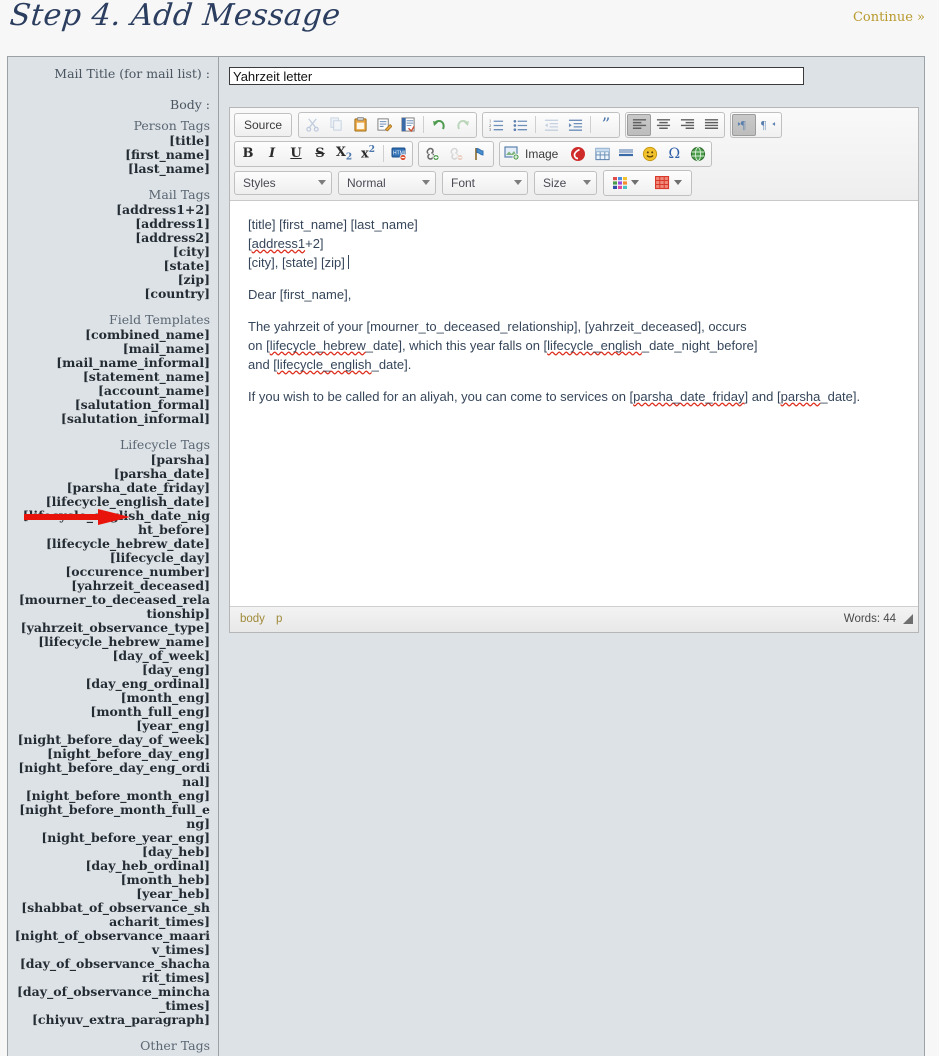 This screenshot has width=939, height=1056. What do you see at coordinates (112, 838) in the screenshot?
I see `tag-item: [night_before_year_eng]` at bounding box center [112, 838].